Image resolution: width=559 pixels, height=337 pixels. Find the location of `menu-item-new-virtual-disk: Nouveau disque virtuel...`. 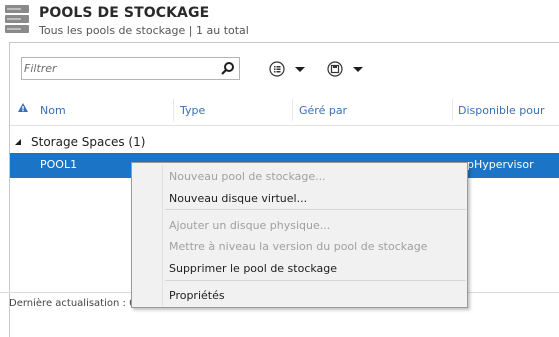

menu-item-new-virtual-disk: Nouveau disque virtuel... is located at coordinates (238, 198).